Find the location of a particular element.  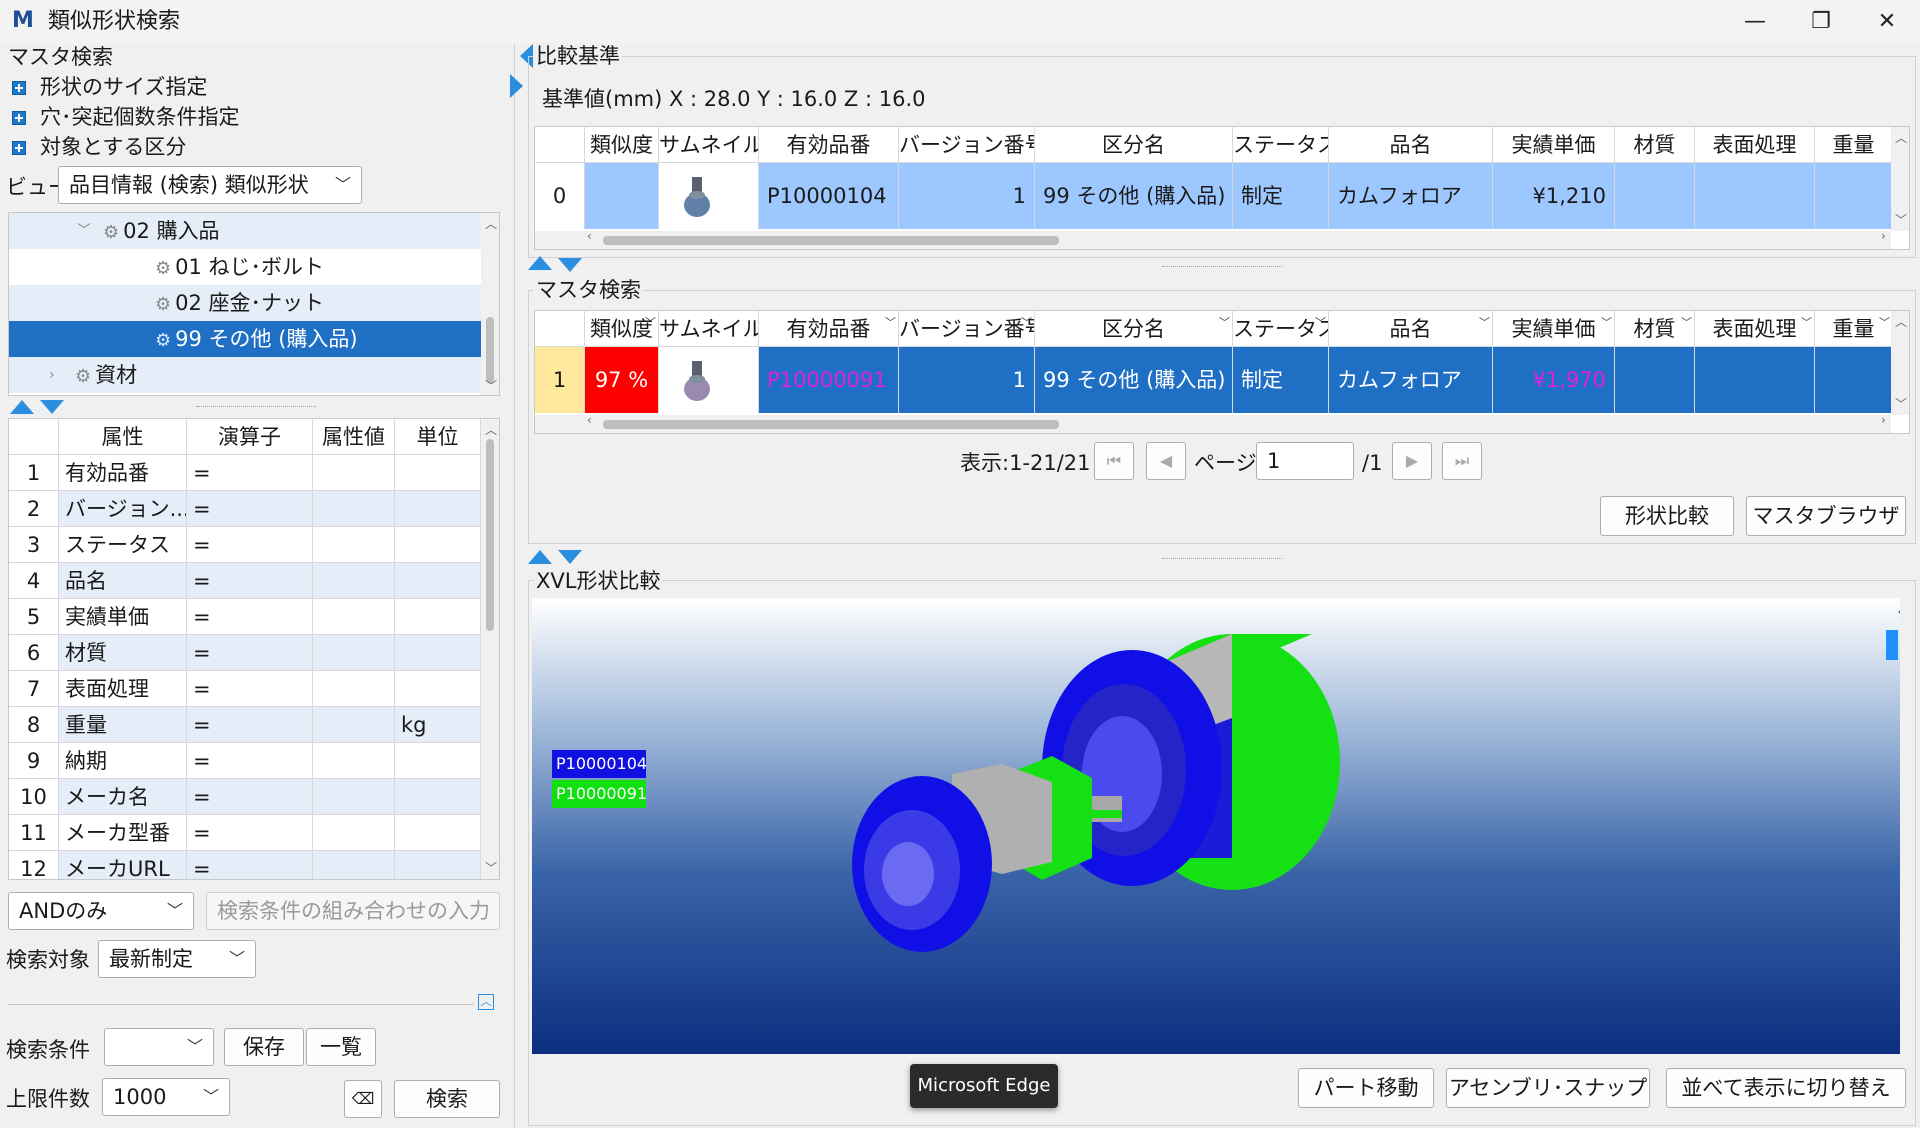

grid-cell: P10000104 is located at coordinates (829, 196).